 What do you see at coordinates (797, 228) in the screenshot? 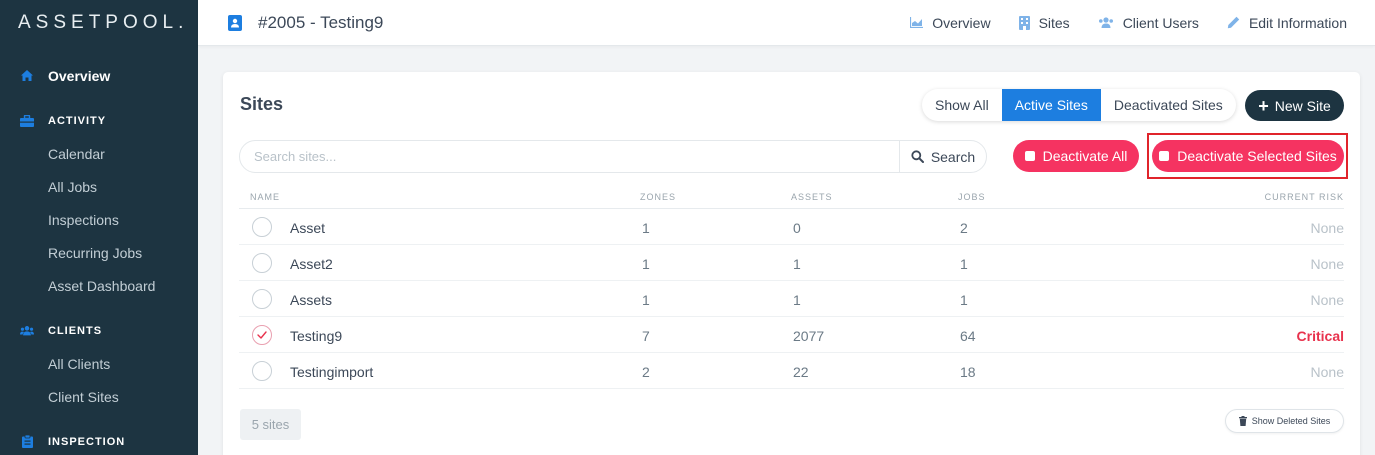
I see `site-assets: 0` at bounding box center [797, 228].